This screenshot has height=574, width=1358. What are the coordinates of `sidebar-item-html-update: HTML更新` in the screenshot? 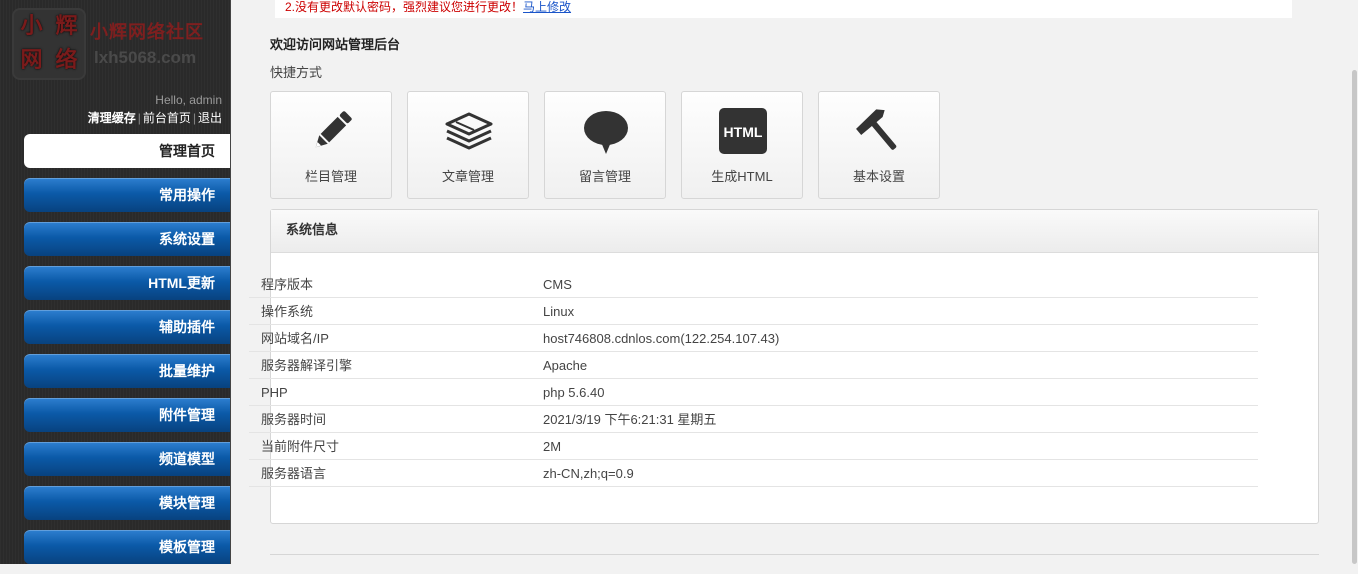 It's located at (127, 283).